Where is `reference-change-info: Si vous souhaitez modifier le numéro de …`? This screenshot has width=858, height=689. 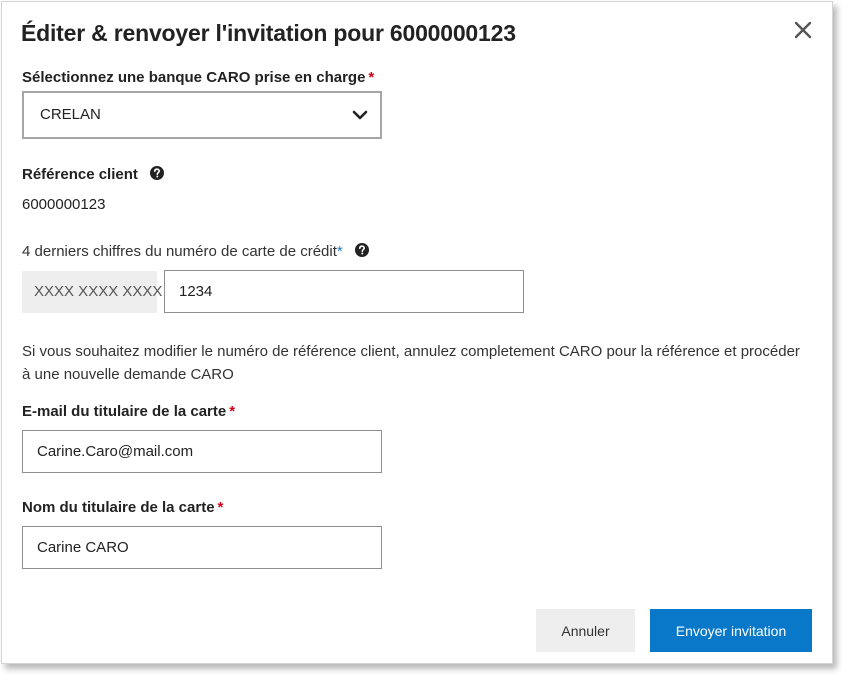 reference-change-info: Si vous souhaitez modifier le numéro de … is located at coordinates (411, 363).